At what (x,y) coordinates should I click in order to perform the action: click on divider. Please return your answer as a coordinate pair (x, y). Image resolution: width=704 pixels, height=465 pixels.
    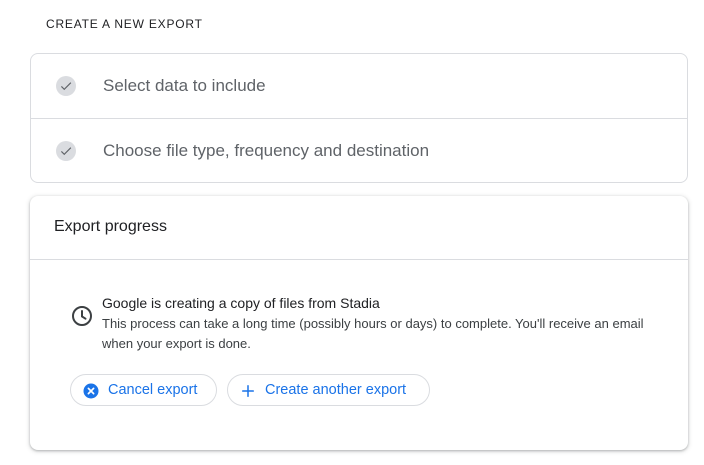
    Looking at the image, I should click on (359, 259).